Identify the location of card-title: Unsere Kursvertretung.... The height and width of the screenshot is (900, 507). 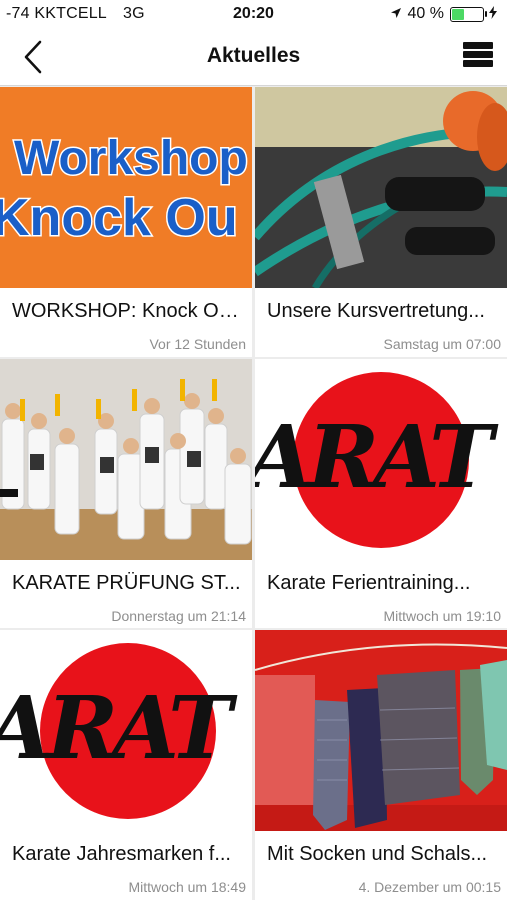
(376, 311).